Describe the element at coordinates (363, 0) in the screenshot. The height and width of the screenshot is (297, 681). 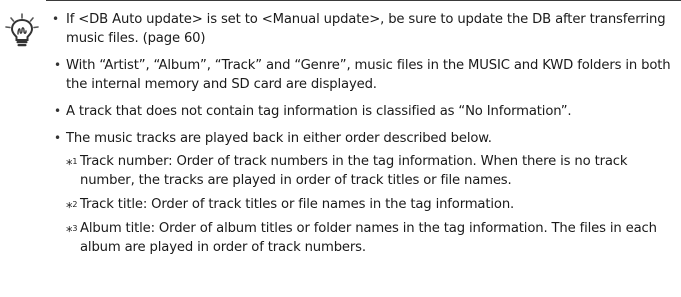
I see `top-divider` at that location.